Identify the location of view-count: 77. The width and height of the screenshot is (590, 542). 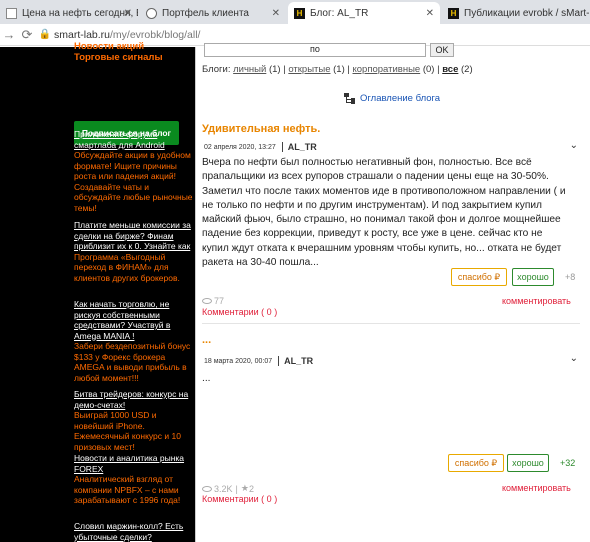
(219, 301).